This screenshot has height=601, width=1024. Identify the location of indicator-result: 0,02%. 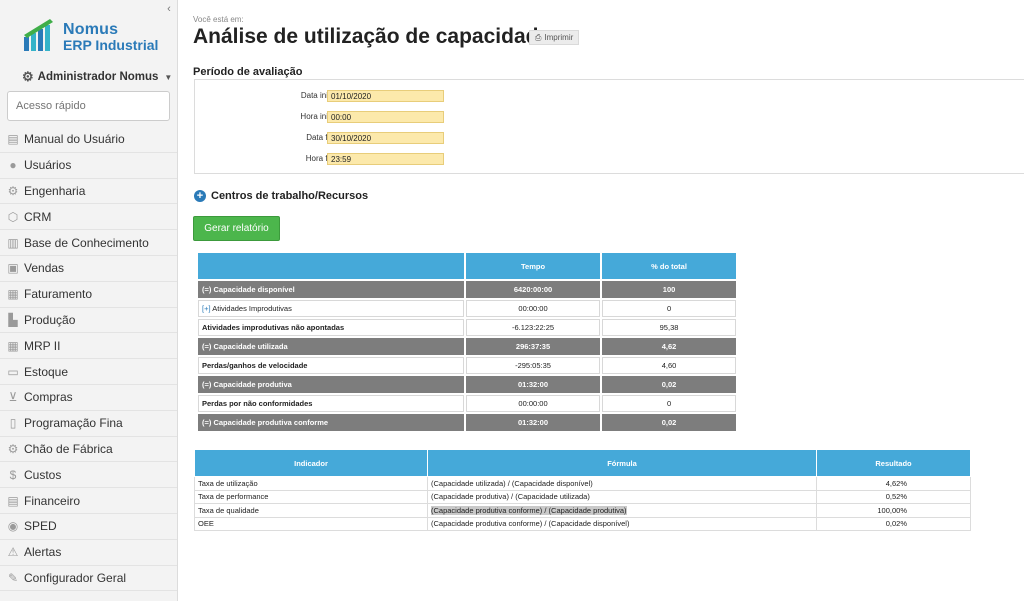
(893, 523).